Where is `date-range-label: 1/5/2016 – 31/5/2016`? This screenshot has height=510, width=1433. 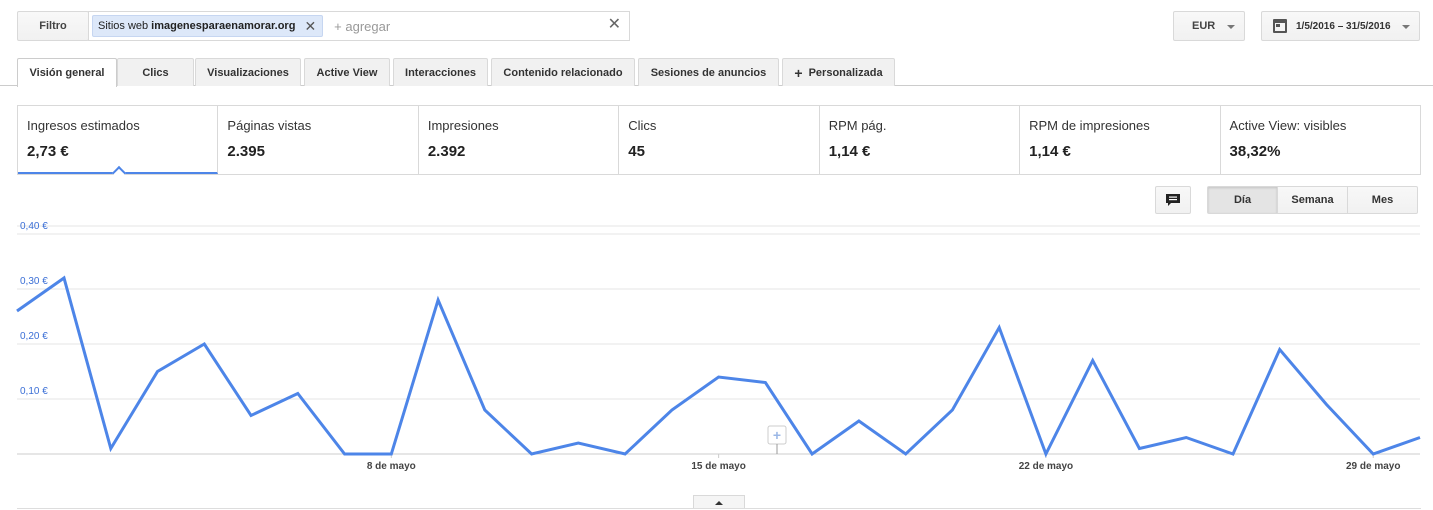
date-range-label: 1/5/2016 – 31/5/2016 is located at coordinates (1343, 26).